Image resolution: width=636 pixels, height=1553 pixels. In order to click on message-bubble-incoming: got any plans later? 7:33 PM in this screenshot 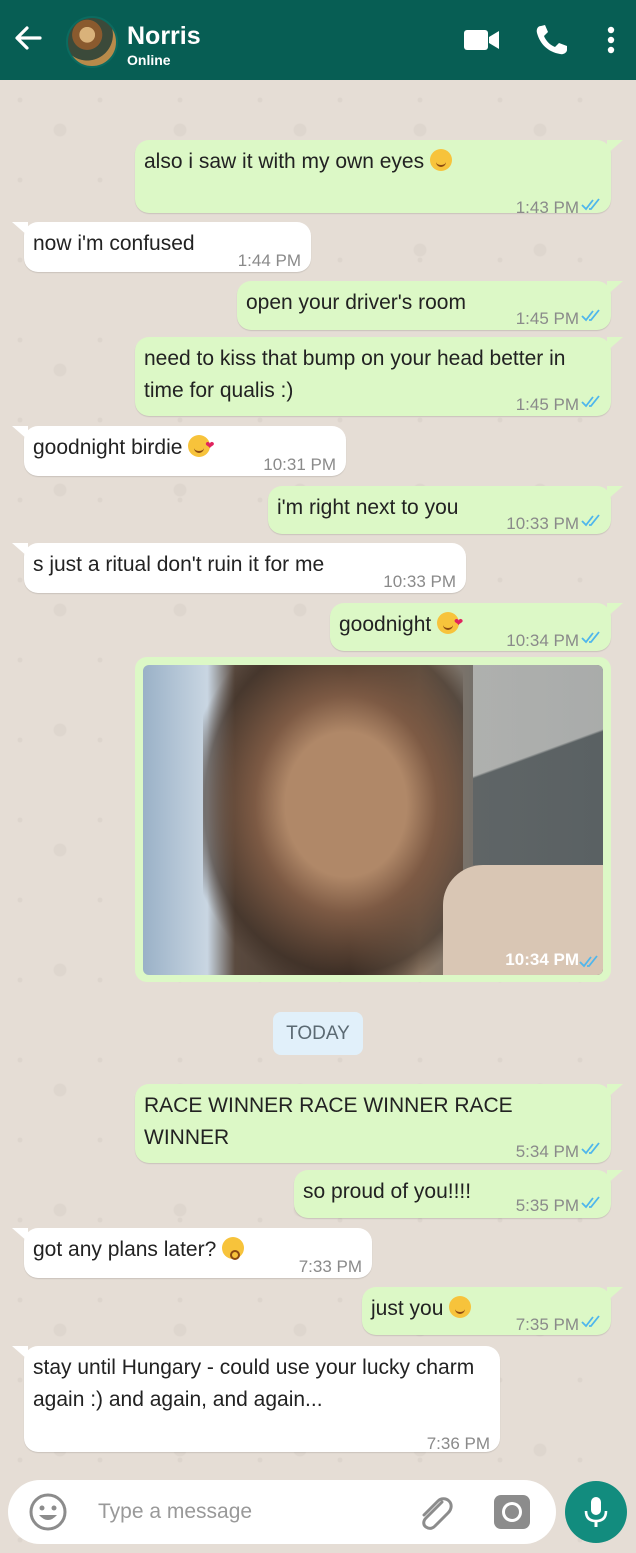, I will do `click(192, 1253)`.